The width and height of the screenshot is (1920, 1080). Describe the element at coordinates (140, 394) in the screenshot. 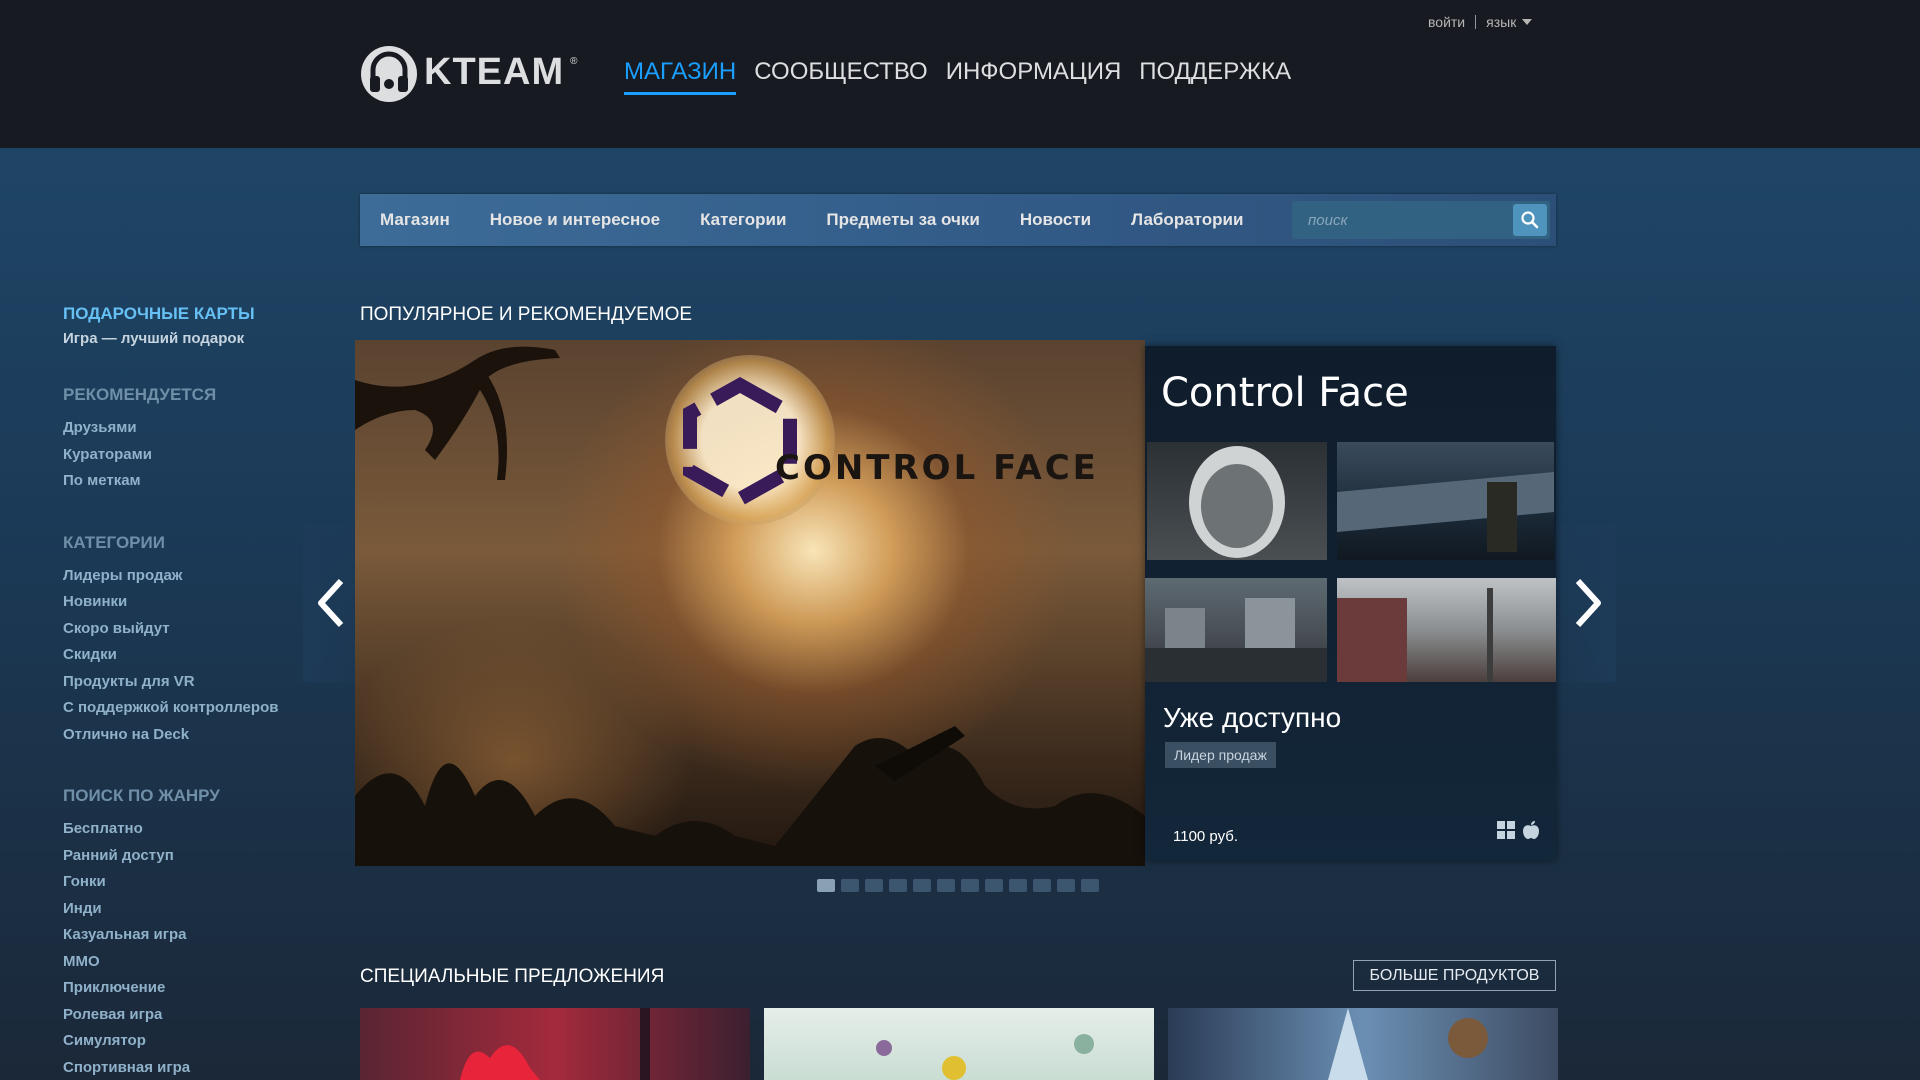

I see `recommended-heading: РЕКОМЕНДУЕТСЯ` at that location.